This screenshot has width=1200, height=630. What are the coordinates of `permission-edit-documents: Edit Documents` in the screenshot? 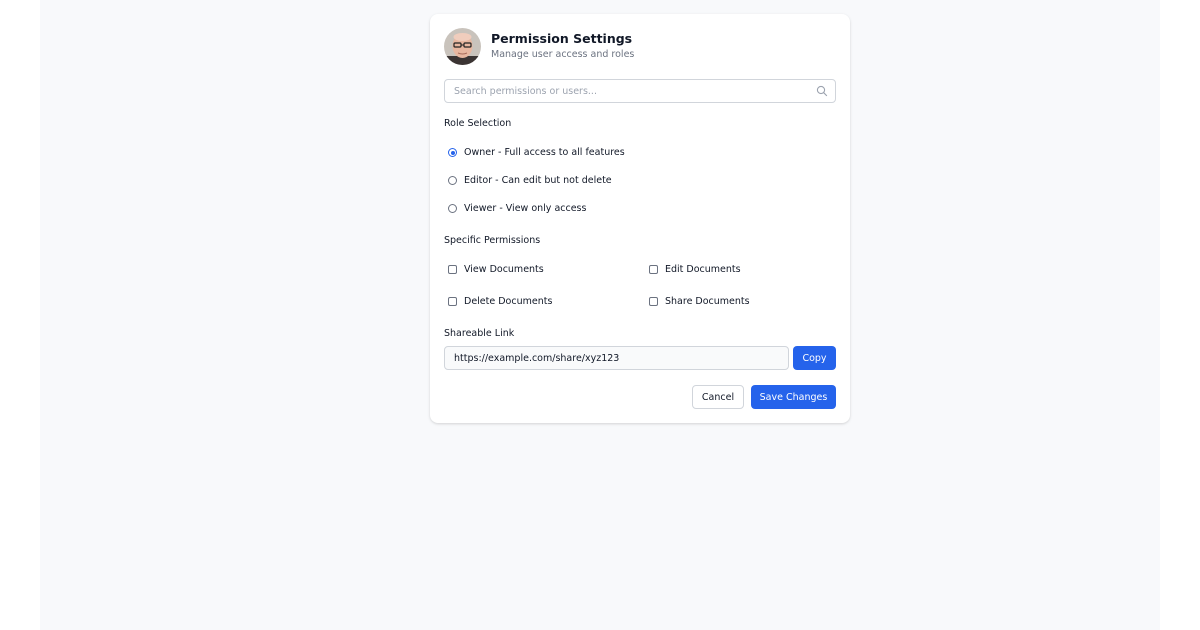 It's located at (695, 269).